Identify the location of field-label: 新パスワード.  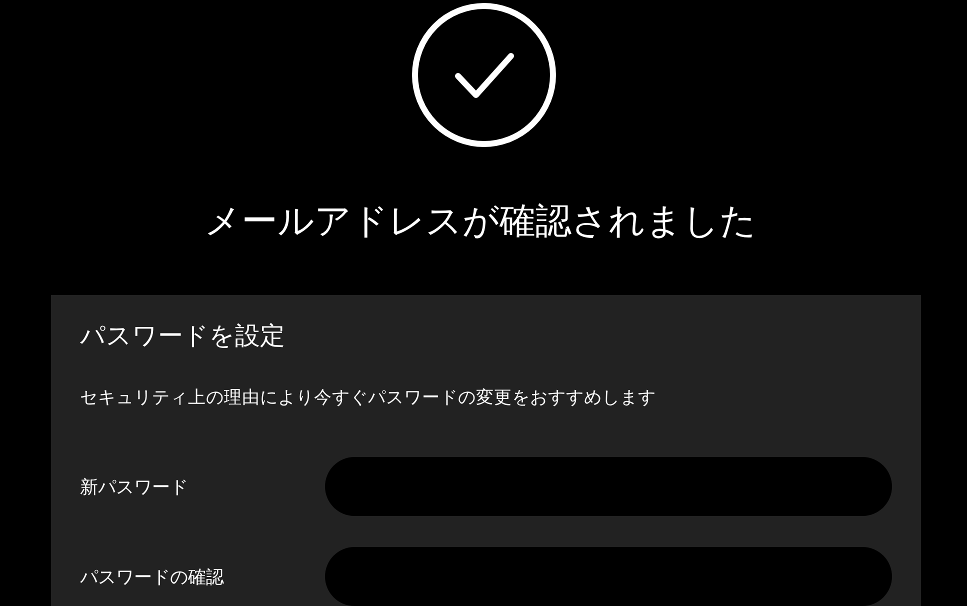
(134, 487).